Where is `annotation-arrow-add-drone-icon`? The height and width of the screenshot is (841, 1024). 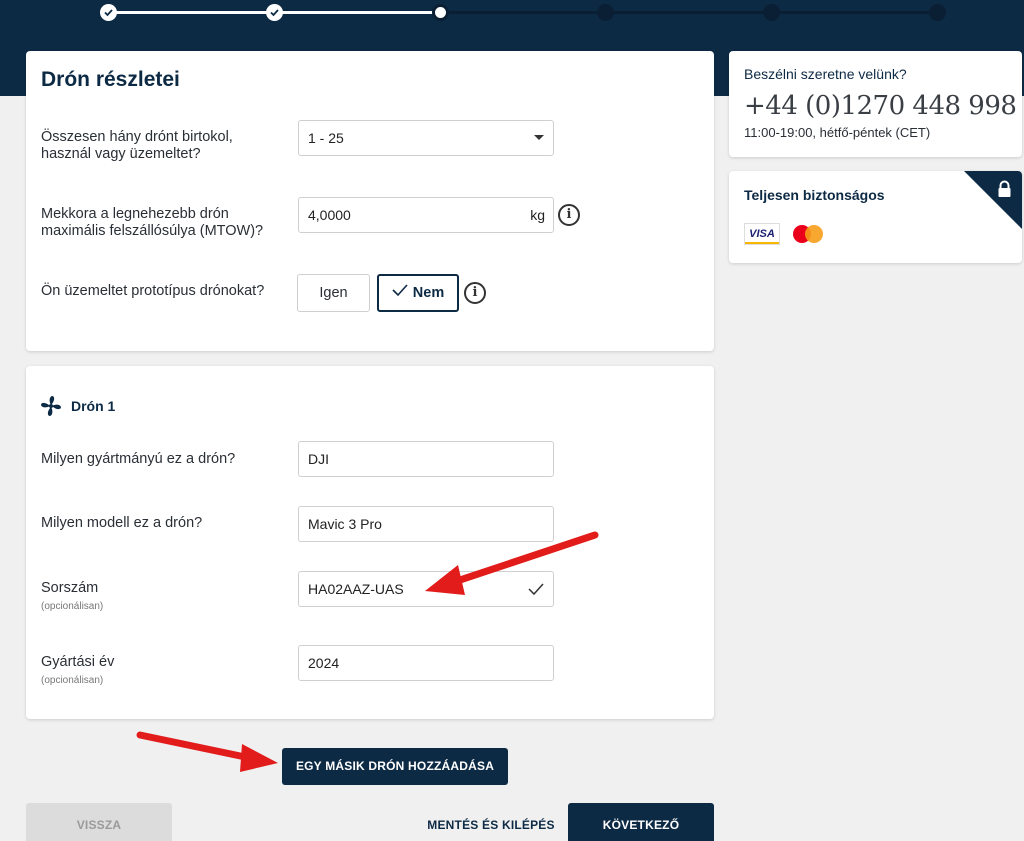
annotation-arrow-add-drone-icon is located at coordinates (207, 751).